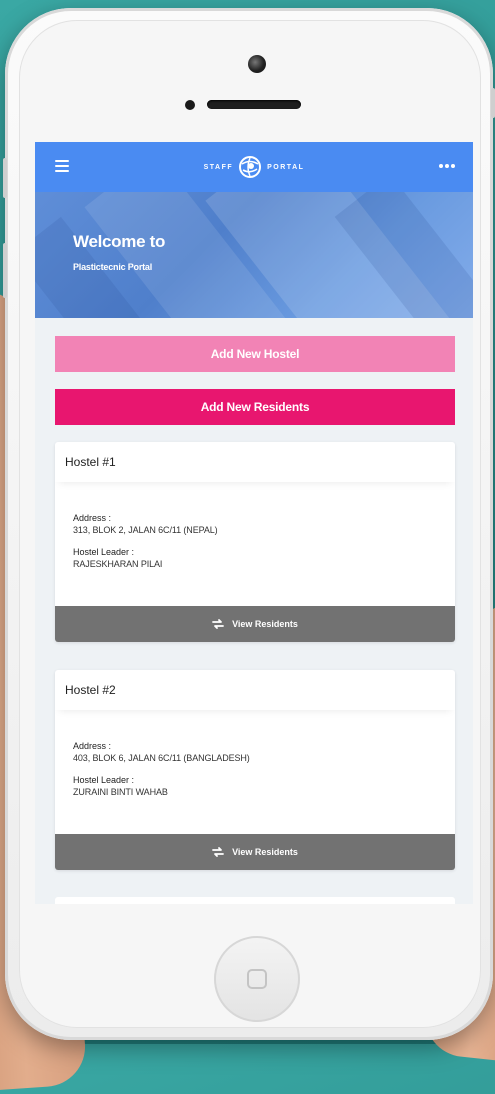  What do you see at coordinates (257, 64) in the screenshot?
I see `camera-icon` at bounding box center [257, 64].